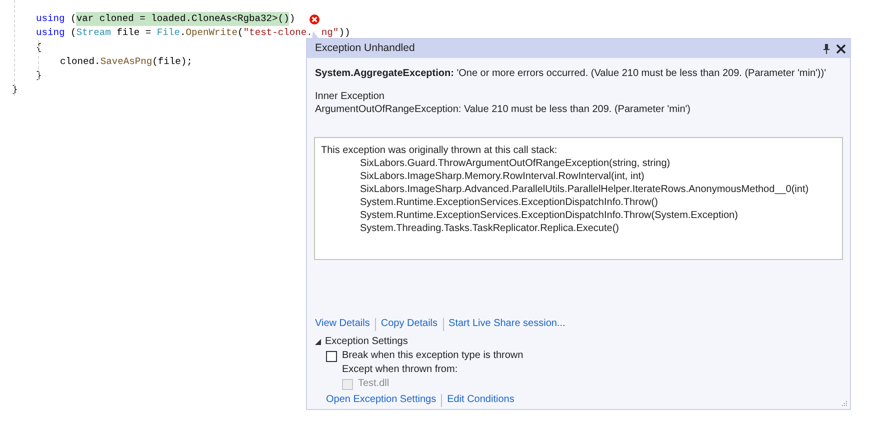  Describe the element at coordinates (292, 19) in the screenshot. I see `code-token: )` at that location.